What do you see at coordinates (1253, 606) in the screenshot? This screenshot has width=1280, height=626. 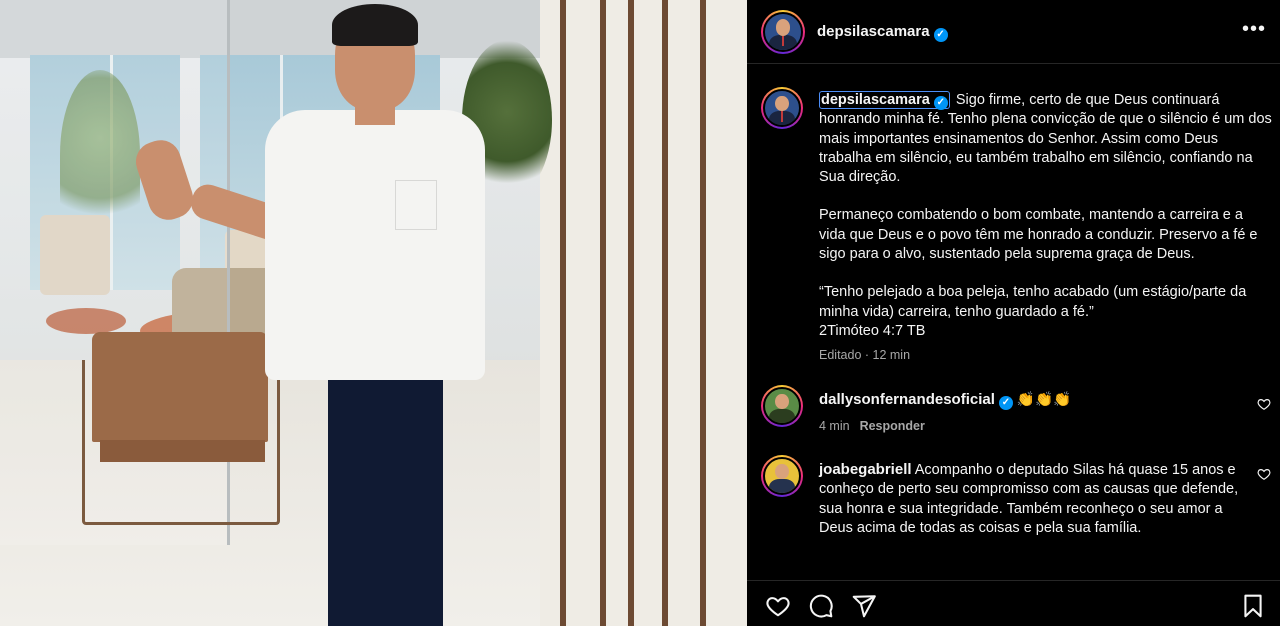 I see `bookmark-icon` at bounding box center [1253, 606].